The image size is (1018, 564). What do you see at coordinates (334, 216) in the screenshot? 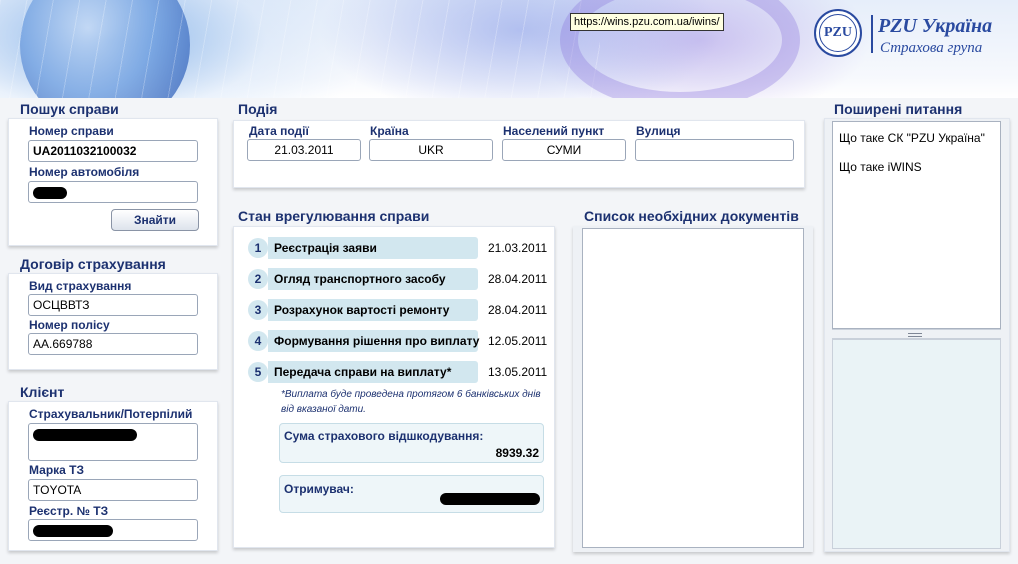
I see `status-panel-title: Стан врегулювання справи` at bounding box center [334, 216].